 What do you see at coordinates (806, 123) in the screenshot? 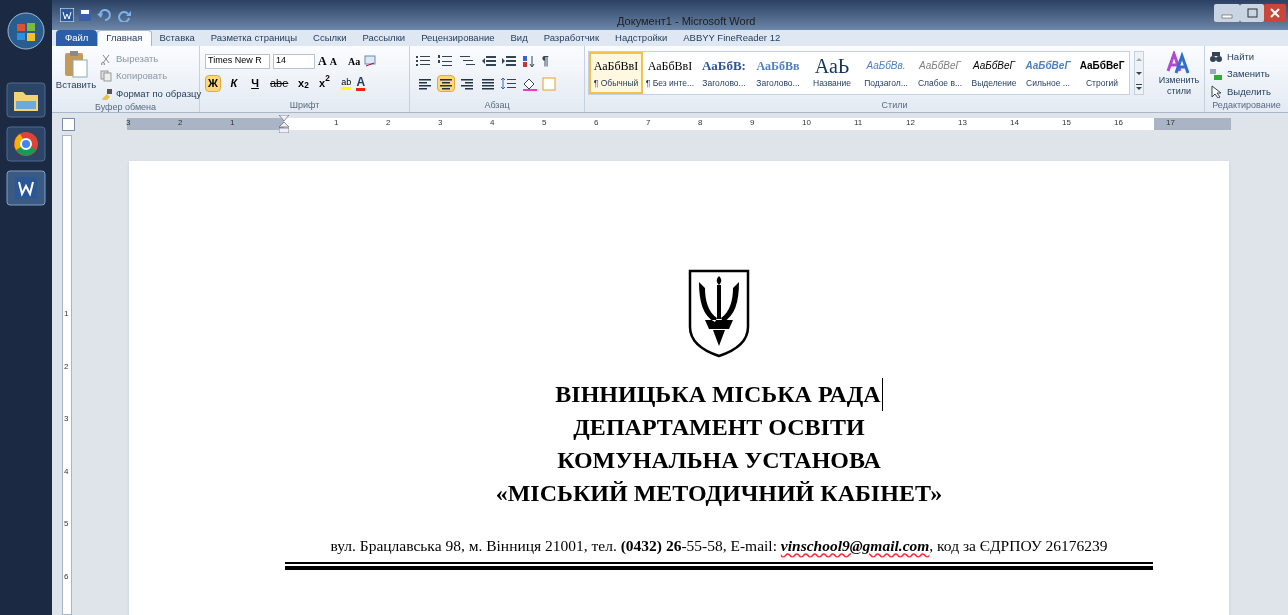
I see `ruler-number: 10` at bounding box center [806, 123].